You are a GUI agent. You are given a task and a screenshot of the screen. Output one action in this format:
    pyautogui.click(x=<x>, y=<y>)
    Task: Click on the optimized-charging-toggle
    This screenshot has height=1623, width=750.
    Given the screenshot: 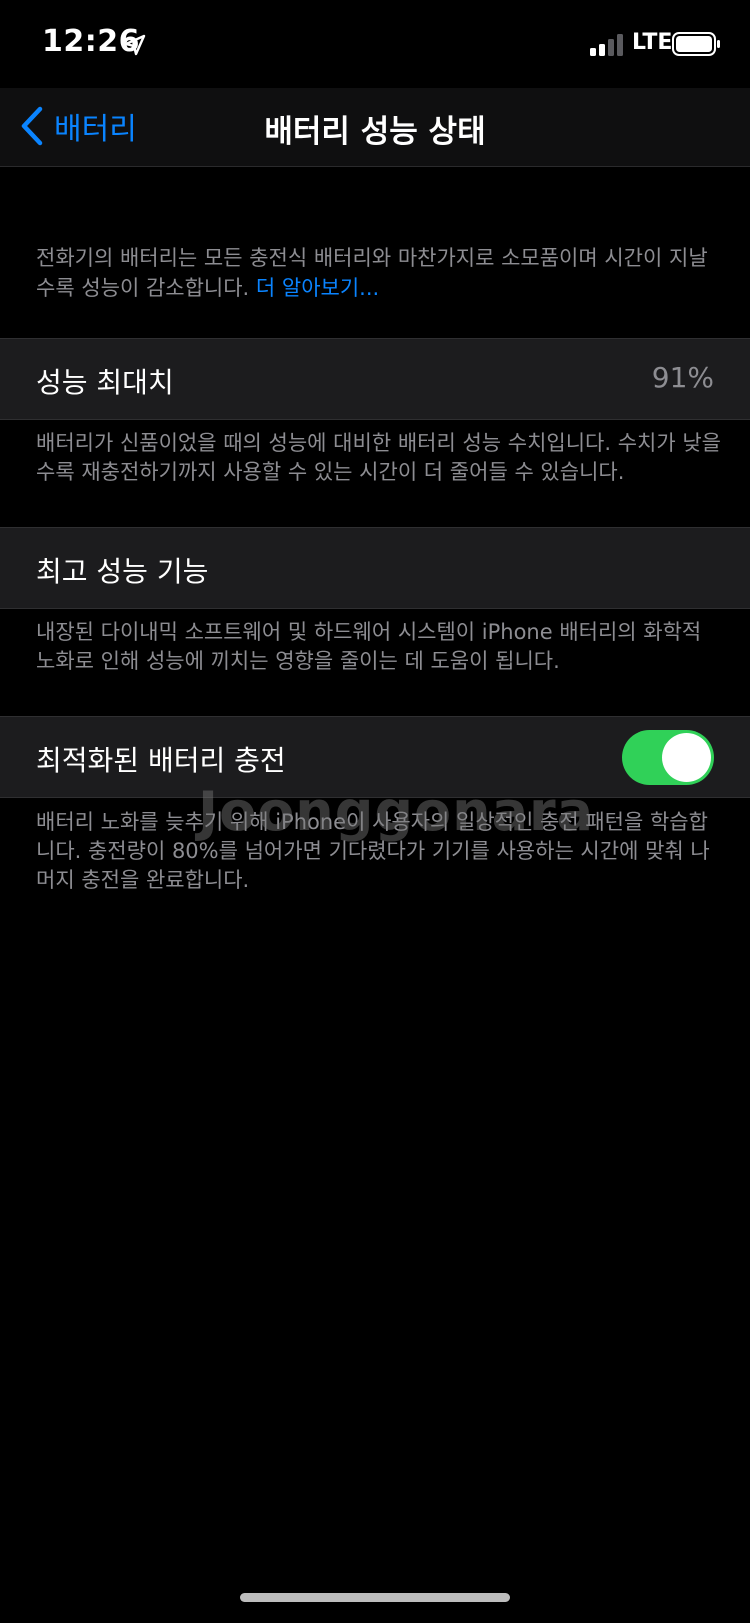 What is the action you would take?
    pyautogui.click(x=668, y=757)
    